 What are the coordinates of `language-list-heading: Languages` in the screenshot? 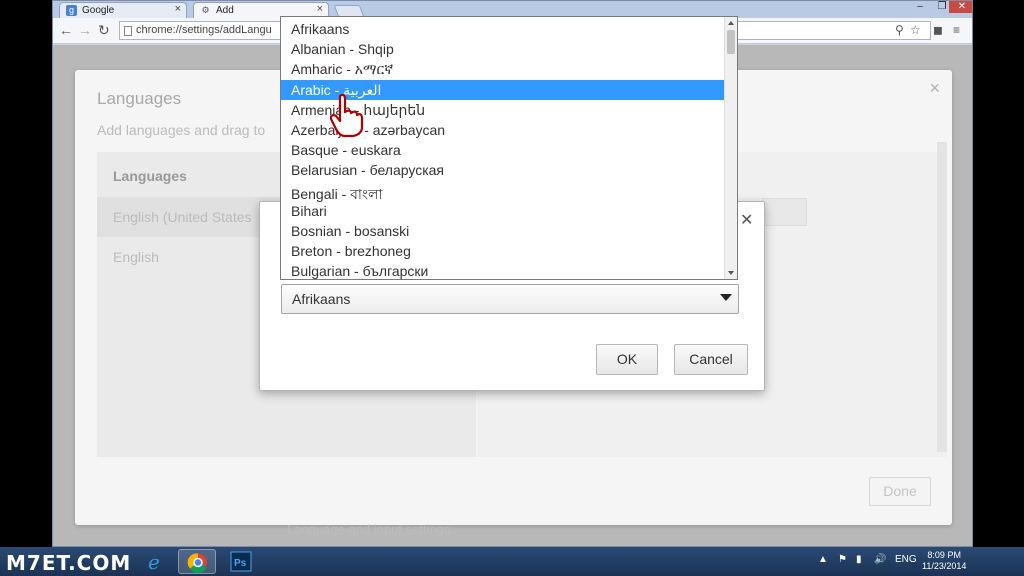 It's located at (150, 176).